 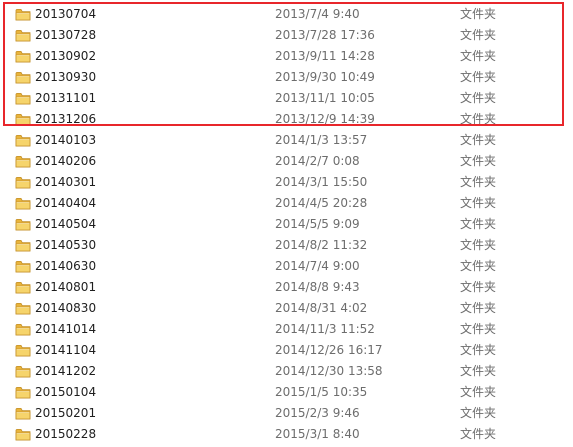 What do you see at coordinates (317, 413) in the screenshot?
I see `file-modified-date: 2015/2/3 9:46` at bounding box center [317, 413].